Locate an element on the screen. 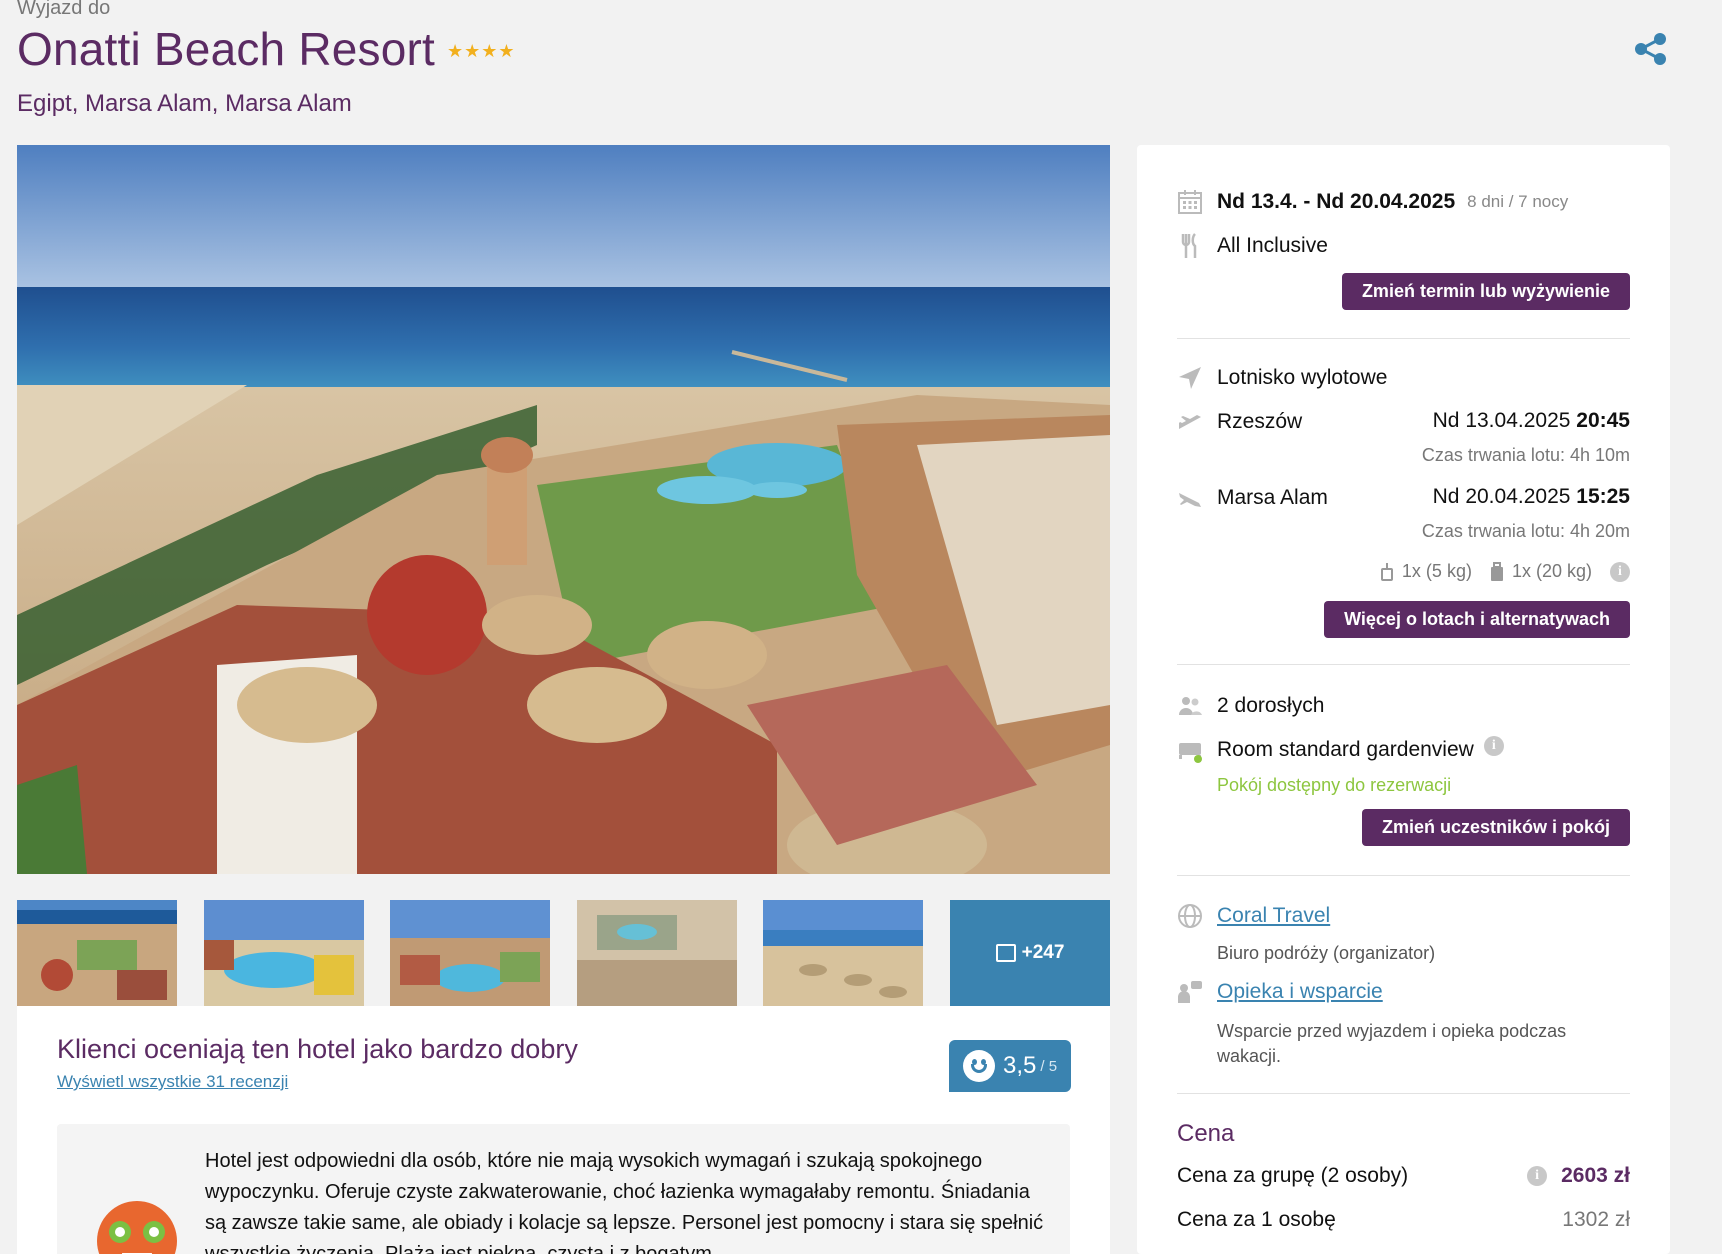  bed-icon is located at coordinates (1190, 753).